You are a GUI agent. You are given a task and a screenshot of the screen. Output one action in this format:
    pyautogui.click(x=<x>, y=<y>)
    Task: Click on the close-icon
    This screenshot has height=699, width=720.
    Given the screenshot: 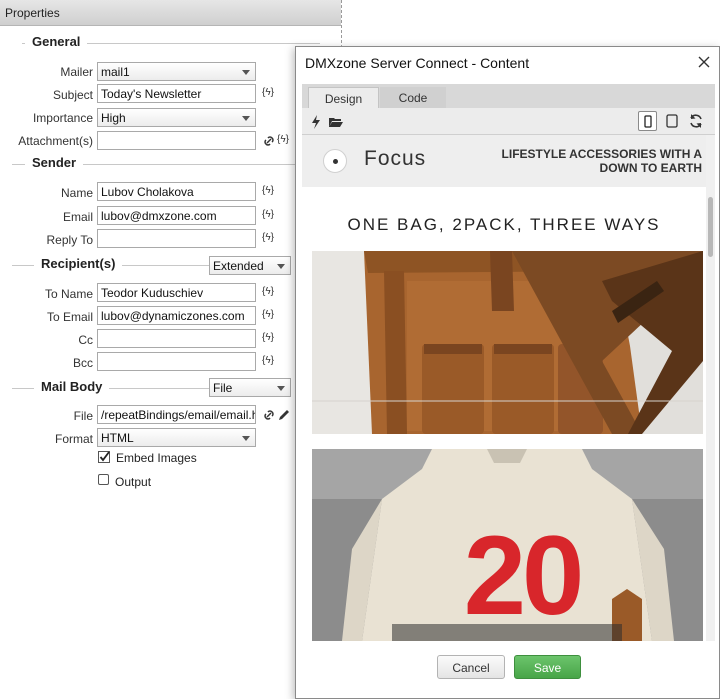 What is the action you would take?
    pyautogui.click(x=704, y=62)
    